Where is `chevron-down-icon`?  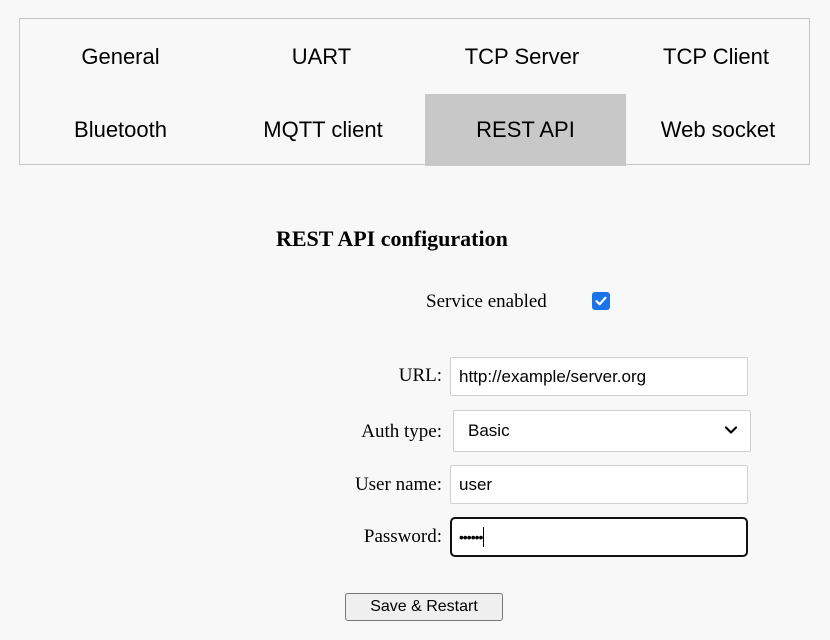
chevron-down-icon is located at coordinates (731, 430).